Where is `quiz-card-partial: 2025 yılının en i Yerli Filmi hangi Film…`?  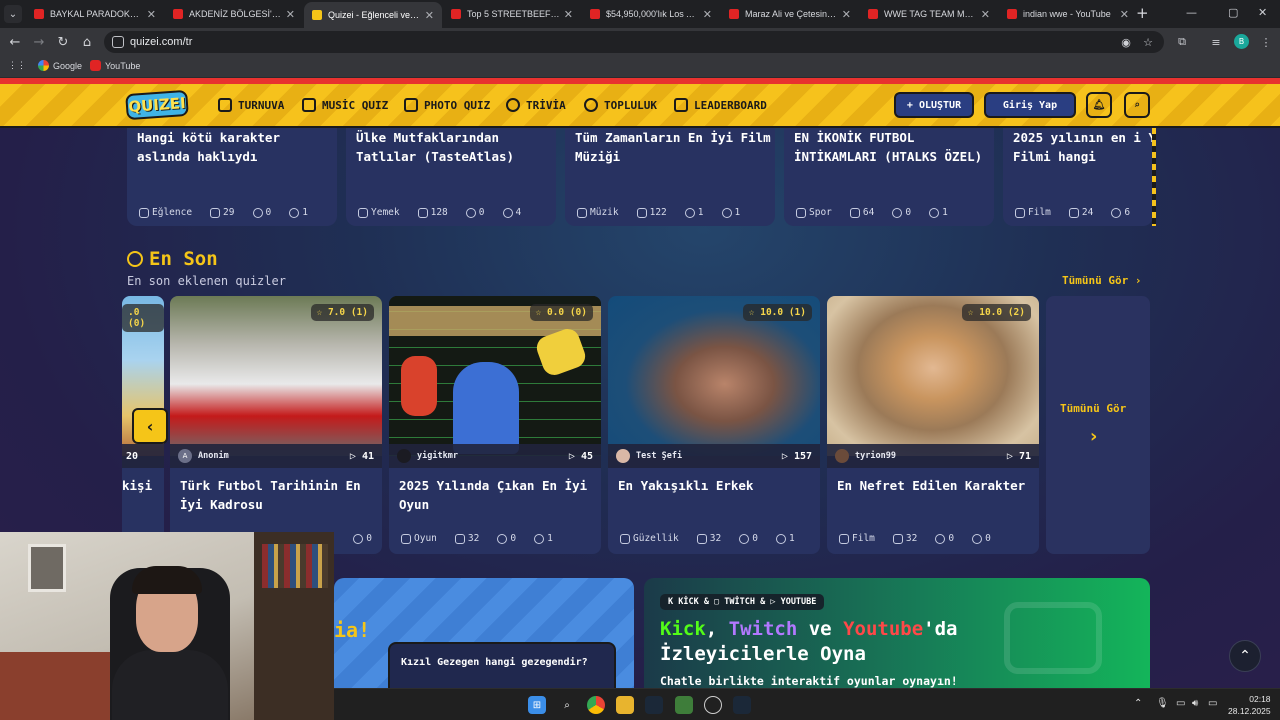
quiz-card-partial: 2025 yılının en i Yerli Filmi hangi Film… is located at coordinates (1078, 177).